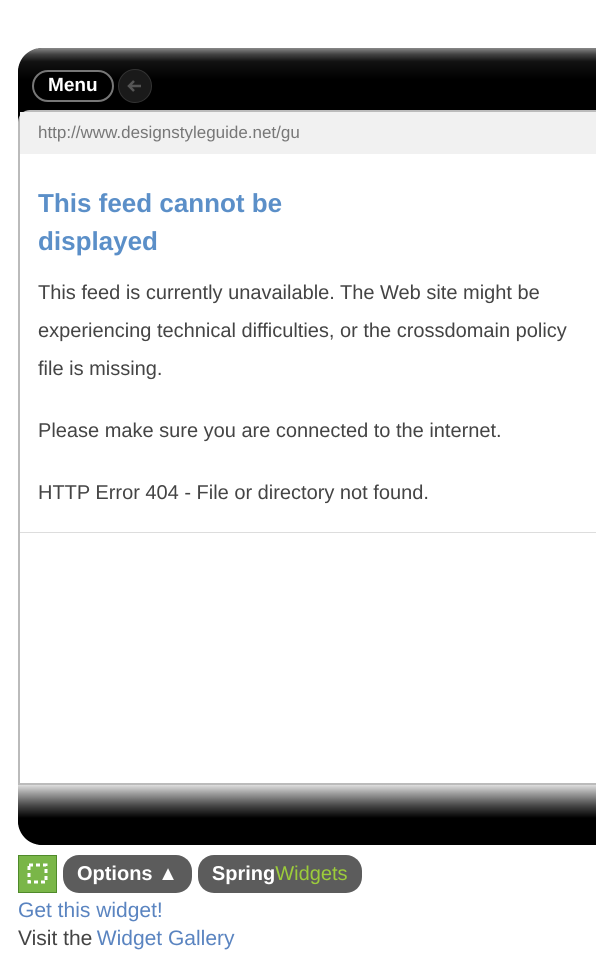 The height and width of the screenshot is (955, 596). What do you see at coordinates (73, 86) in the screenshot?
I see `menu-button: Menu` at bounding box center [73, 86].